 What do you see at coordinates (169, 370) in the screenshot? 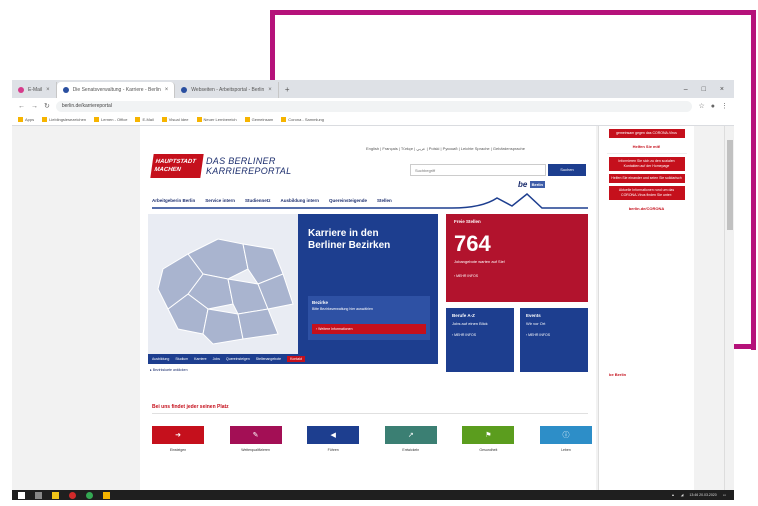
I see `map-hint: ▸ Bezirkskarte anklicken` at bounding box center [169, 370].